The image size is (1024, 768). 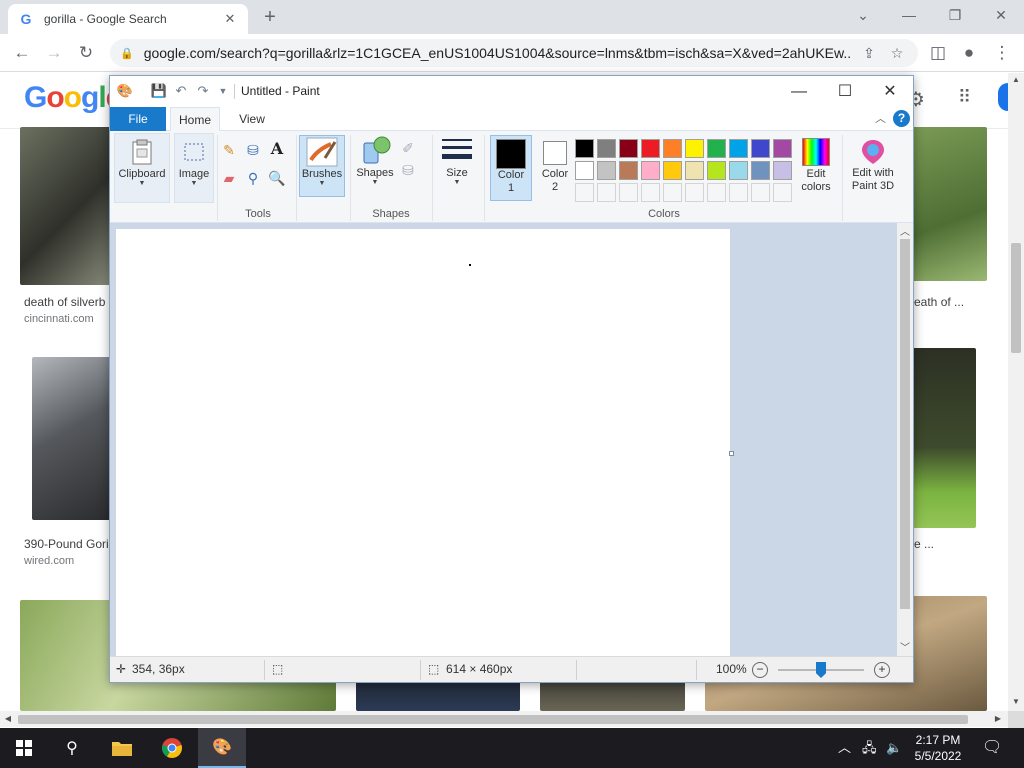 What do you see at coordinates (64, 302) in the screenshot?
I see `result-title: death of silverb` at bounding box center [64, 302].